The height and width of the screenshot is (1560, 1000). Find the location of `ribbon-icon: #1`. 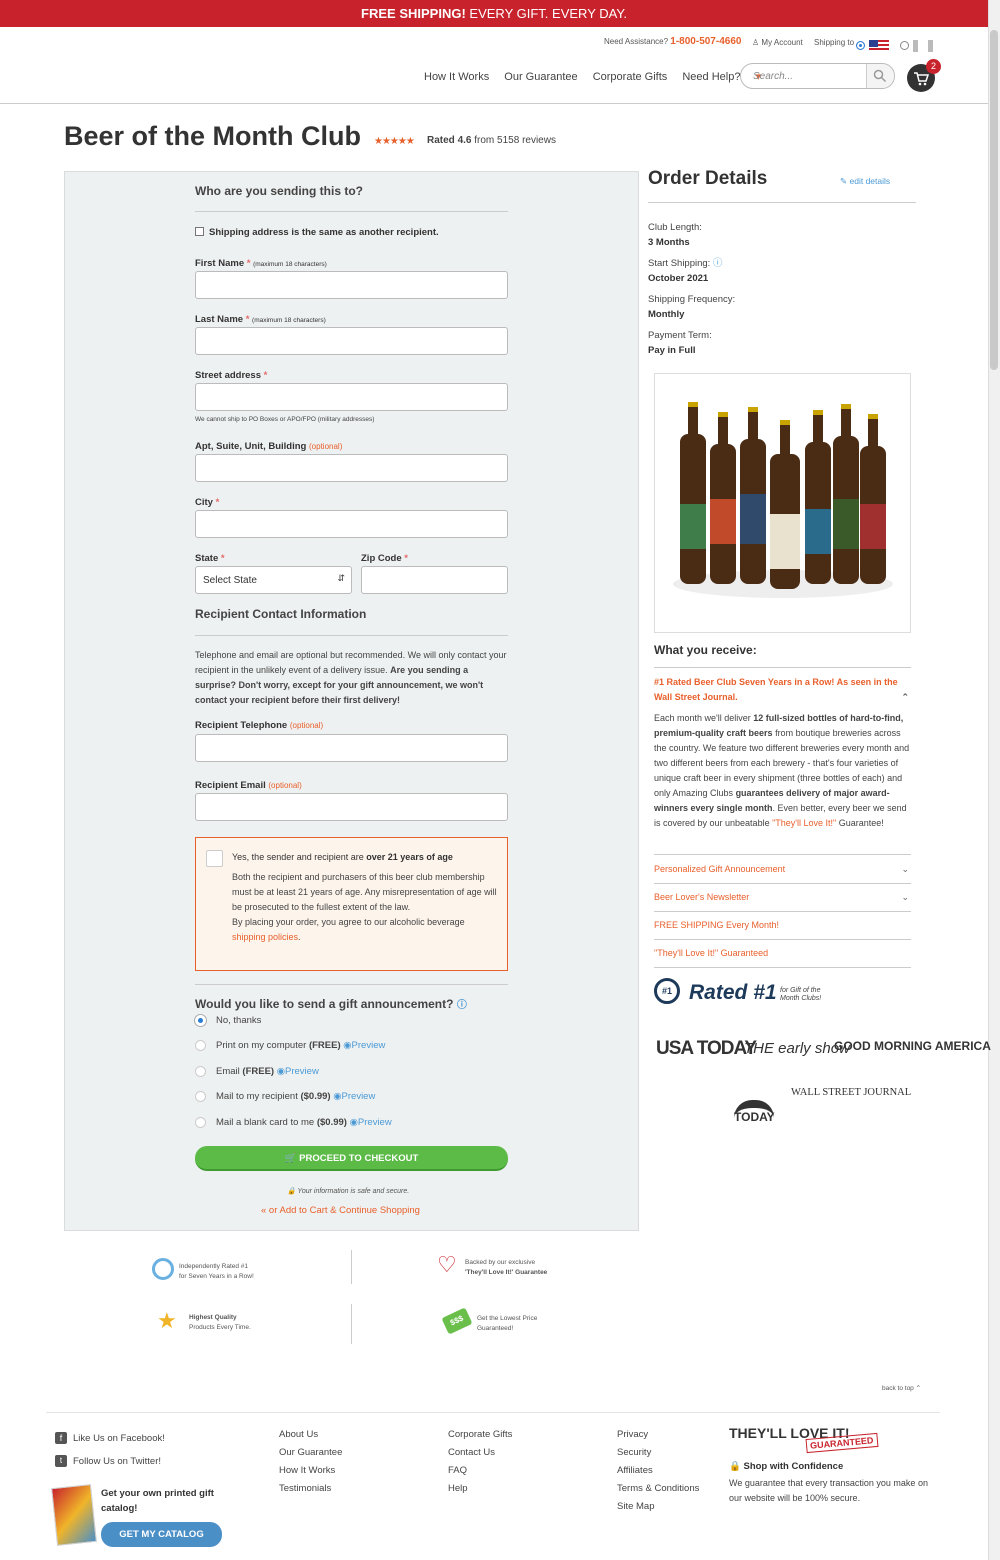

ribbon-icon: #1 is located at coordinates (667, 991).